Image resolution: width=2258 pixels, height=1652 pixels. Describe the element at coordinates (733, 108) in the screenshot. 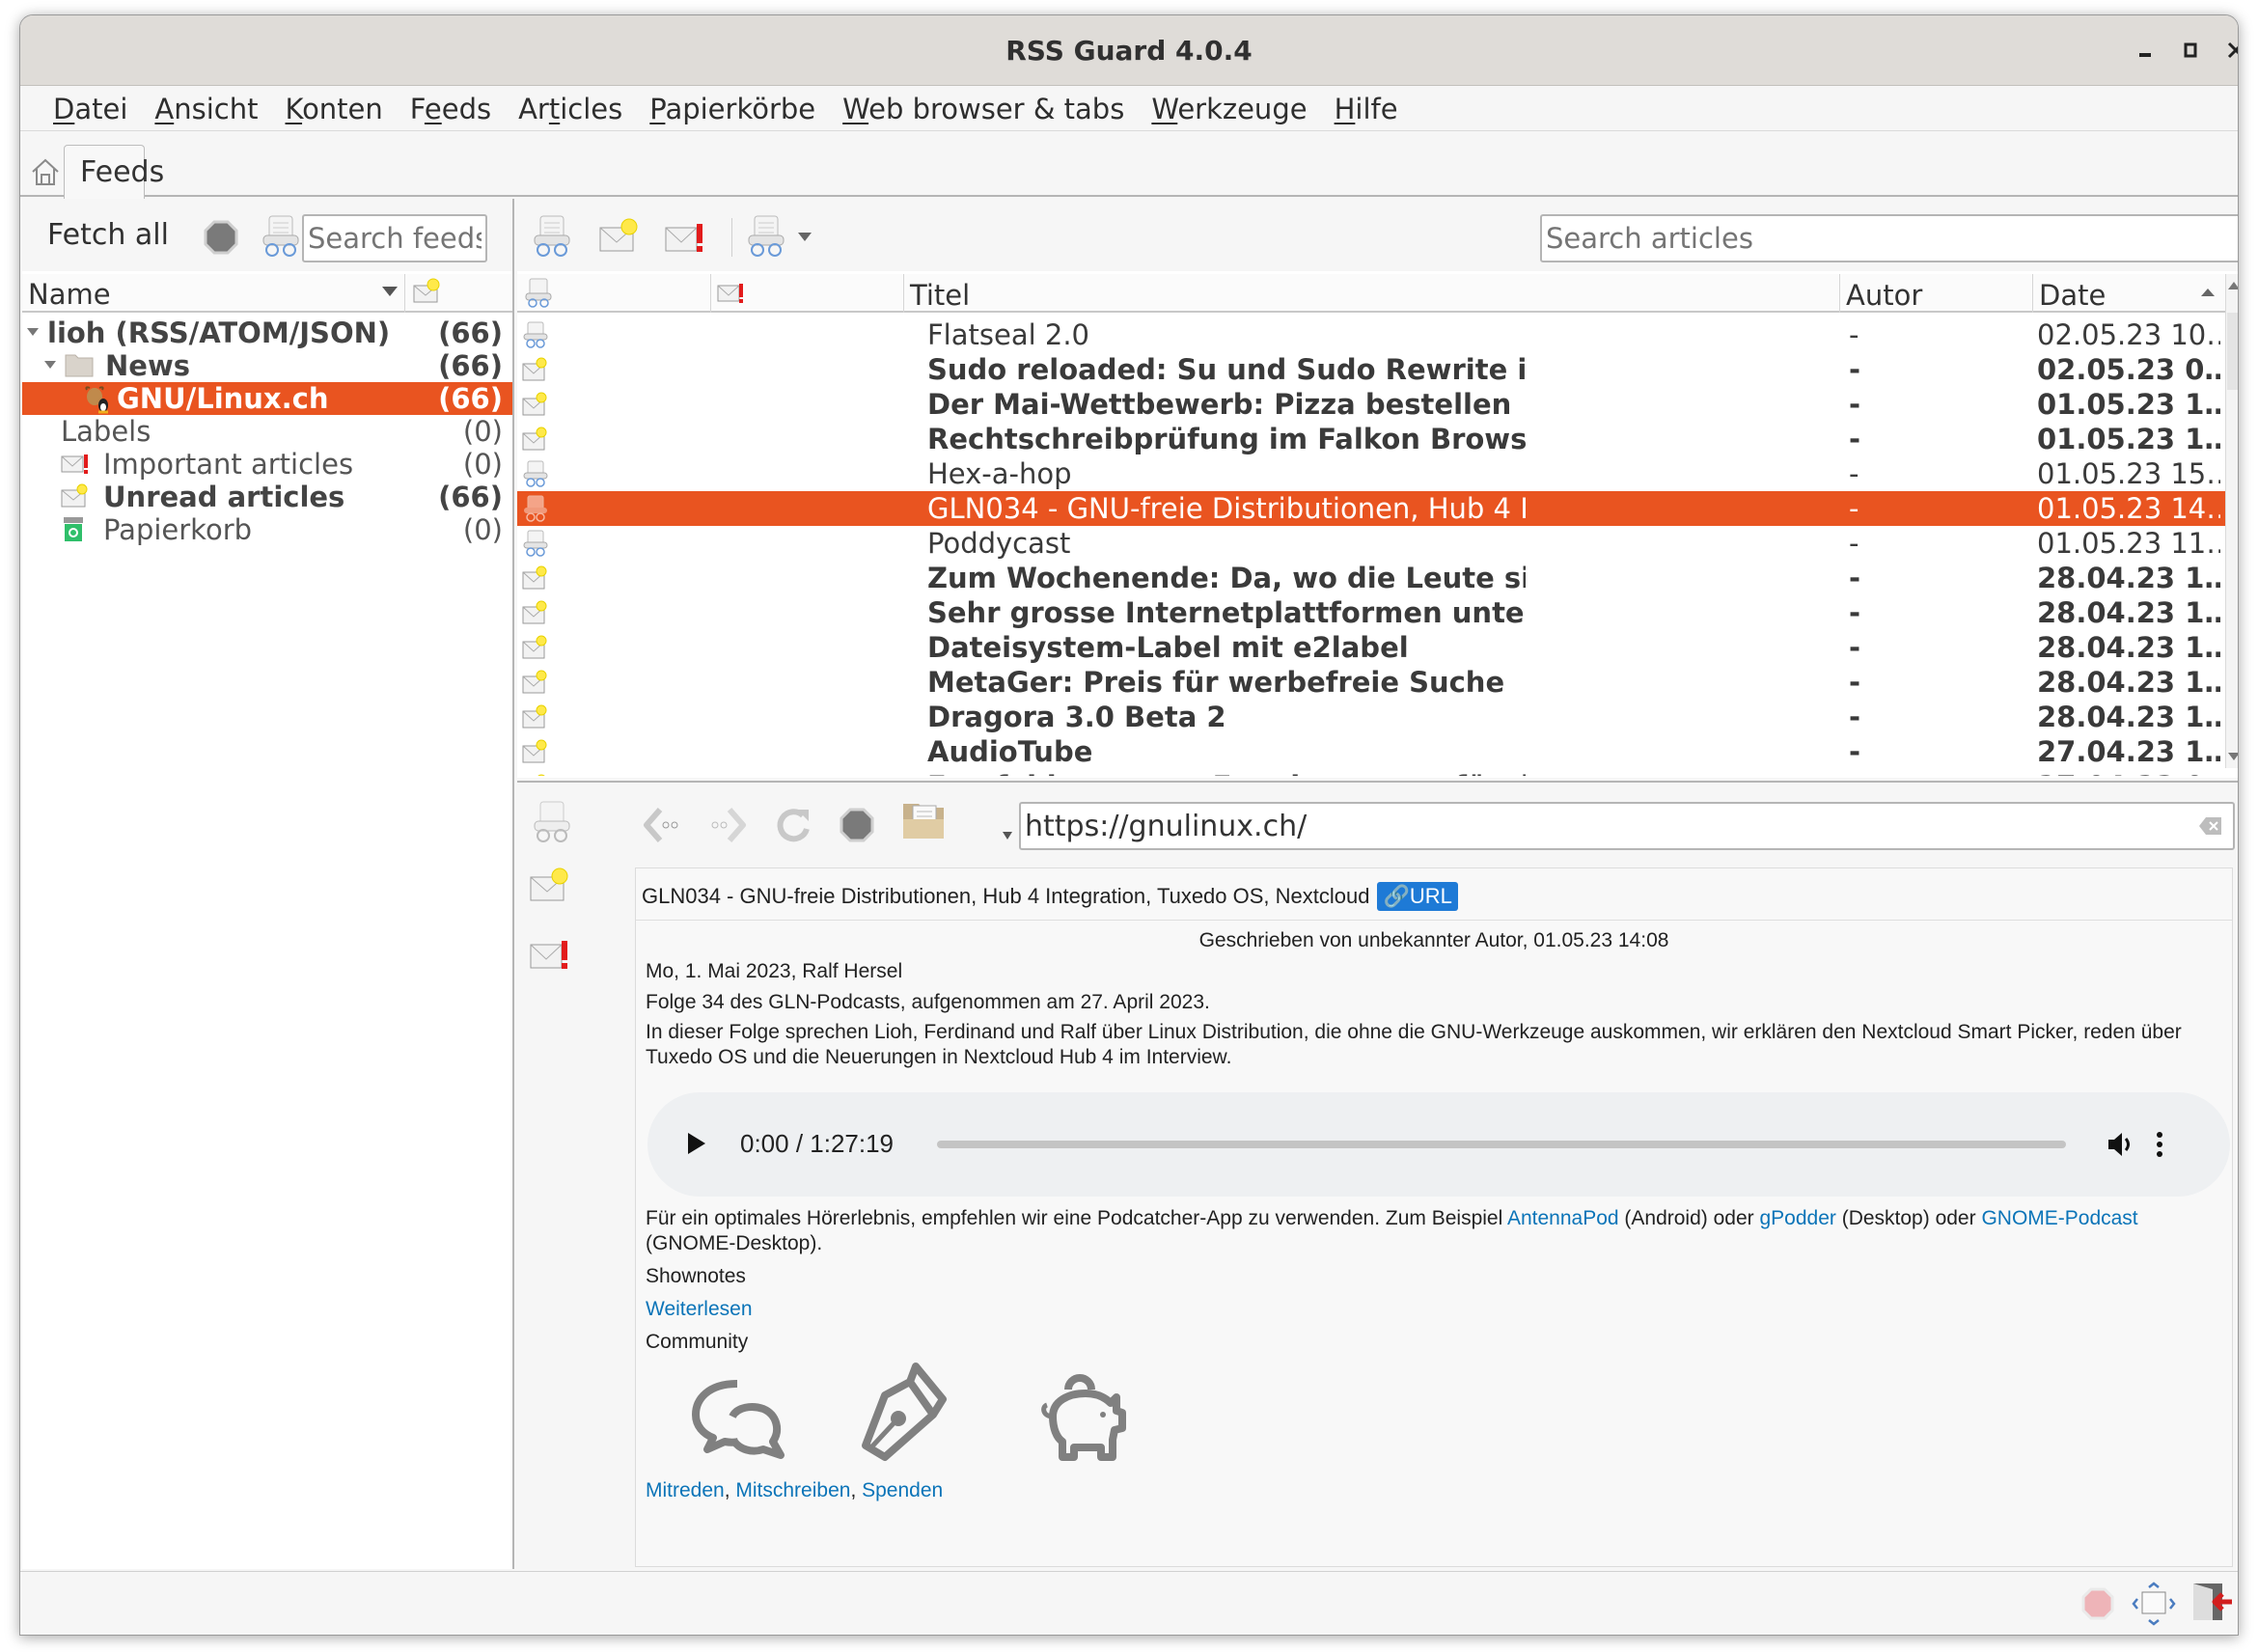

I see `menu-papierkörbe: Papierkörbe` at that location.